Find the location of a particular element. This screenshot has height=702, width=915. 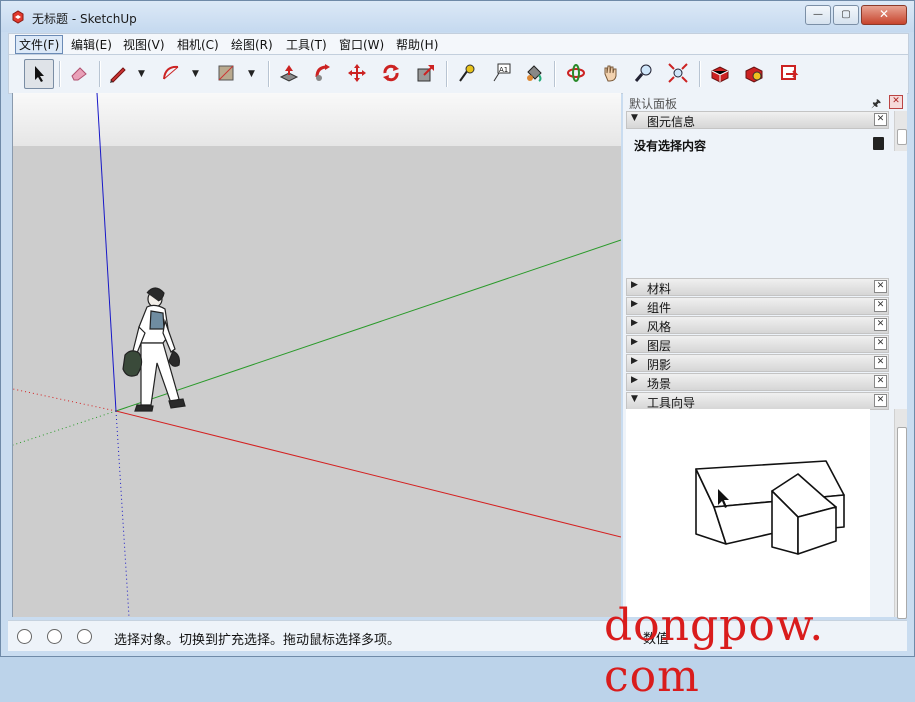

shape-dropdown-chevron-icon: ▼ is located at coordinates (251, 74).